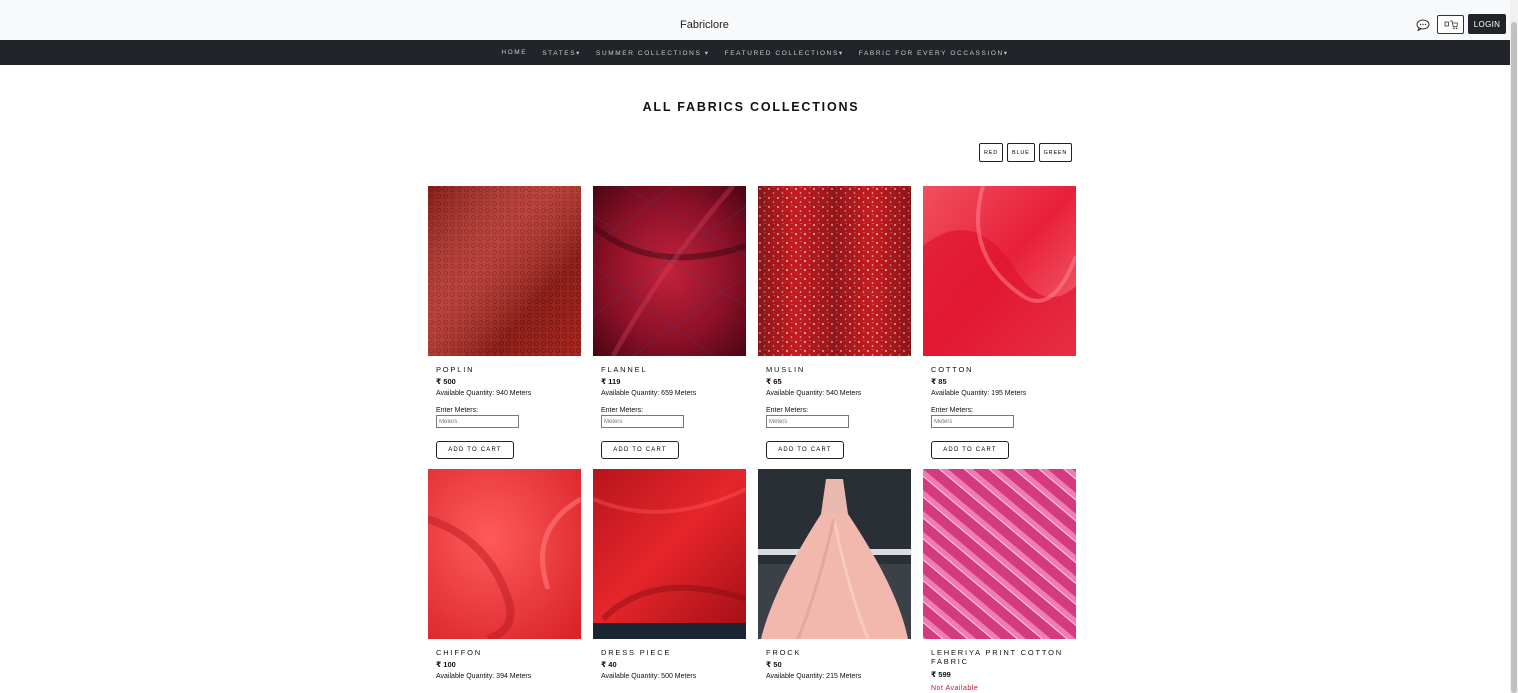  Describe the element at coordinates (649, 677) in the screenshot. I see `product-quantity: Available Quantity: 500 Meters` at that location.